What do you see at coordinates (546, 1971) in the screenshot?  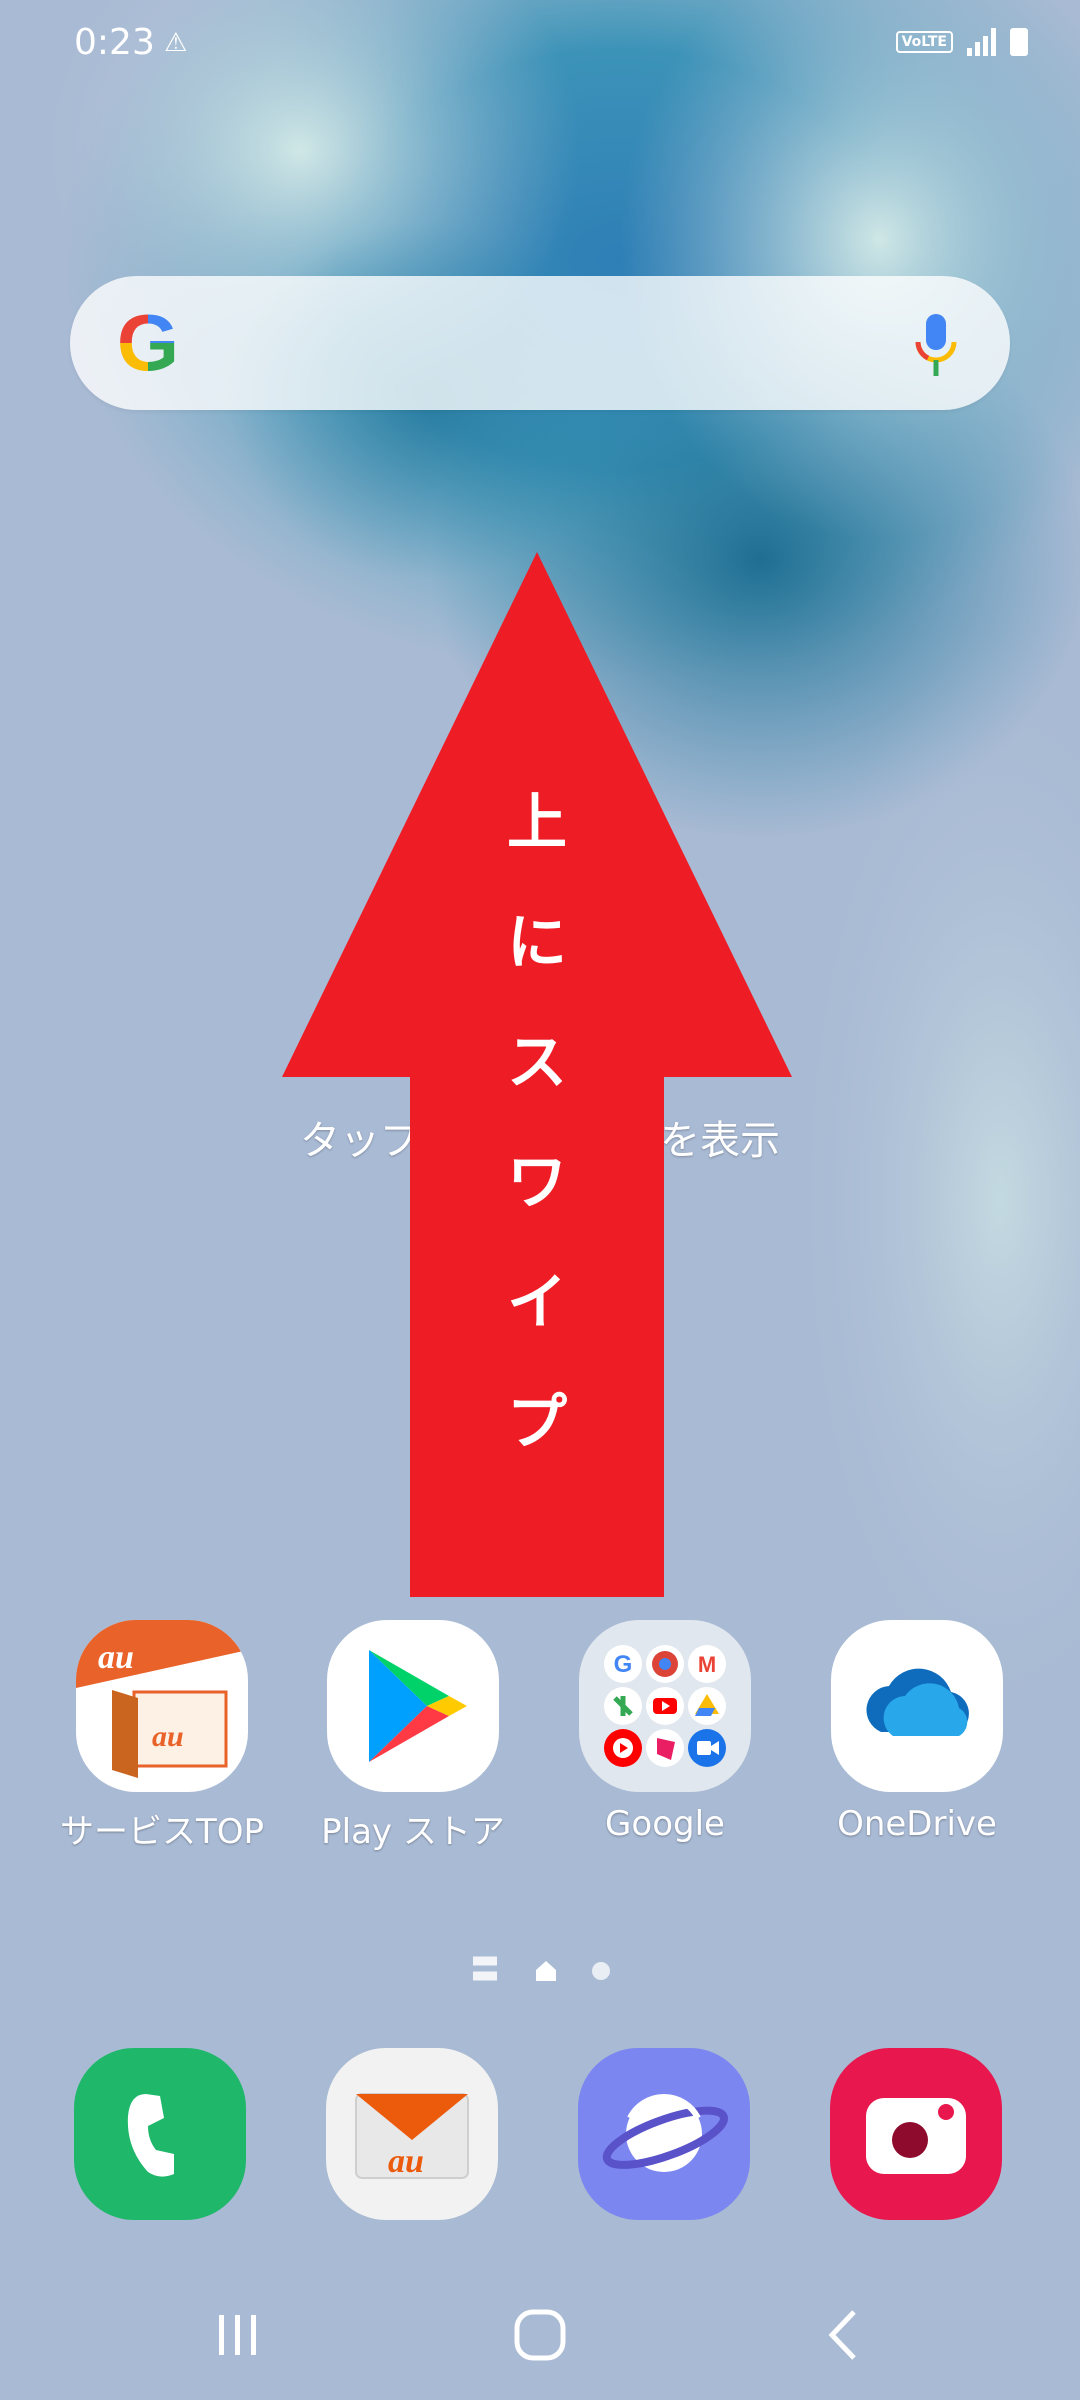 I see `home-page-icon` at bounding box center [546, 1971].